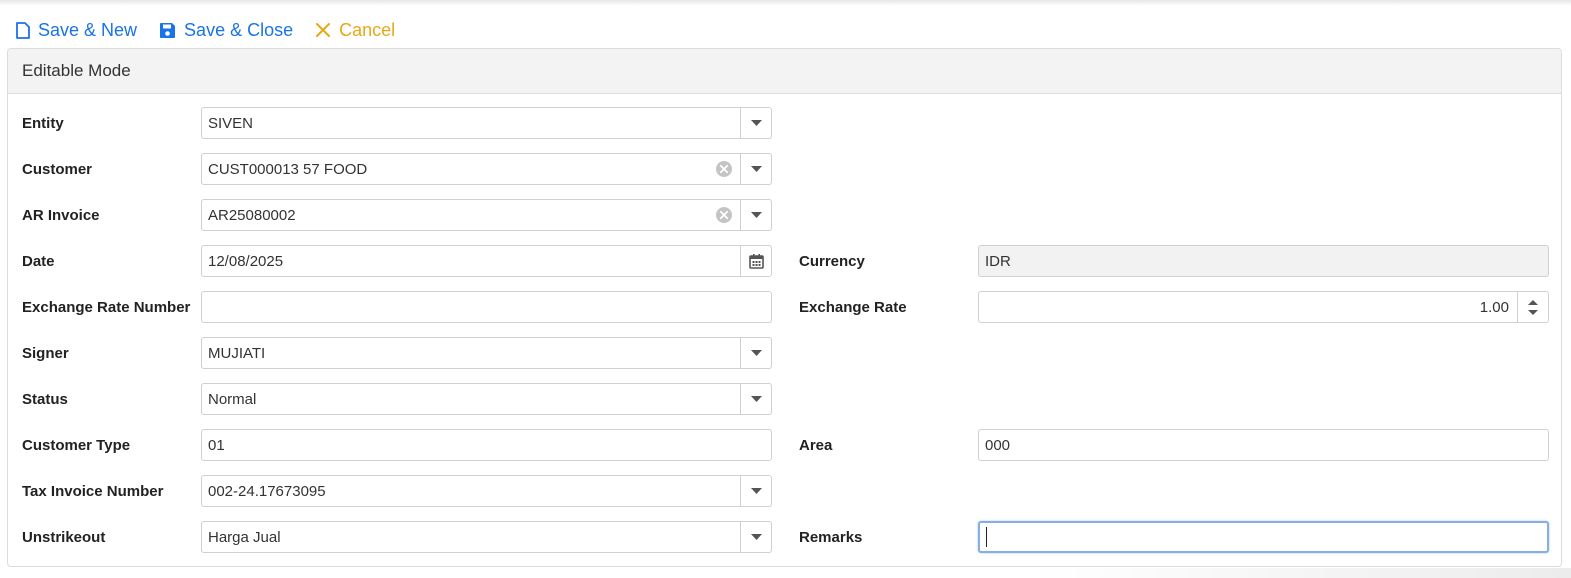 The height and width of the screenshot is (578, 1571). What do you see at coordinates (61, 215) in the screenshot?
I see `ar-invoice-label: AR Invoice` at bounding box center [61, 215].